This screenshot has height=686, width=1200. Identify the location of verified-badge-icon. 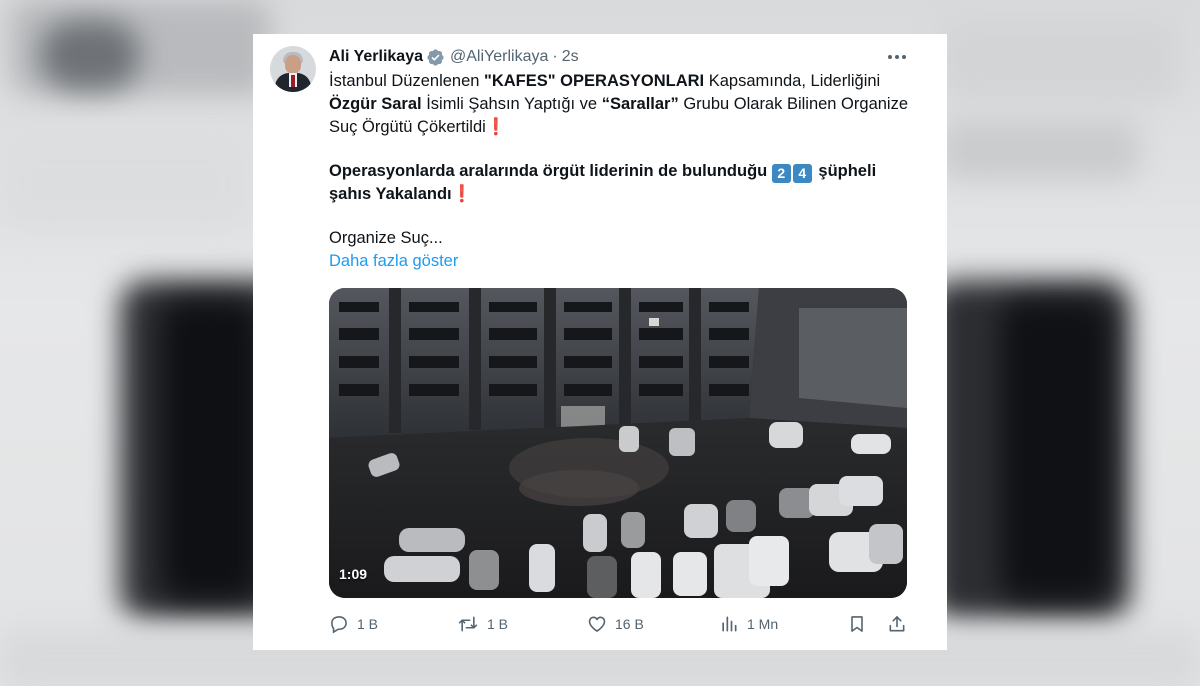
(435, 57).